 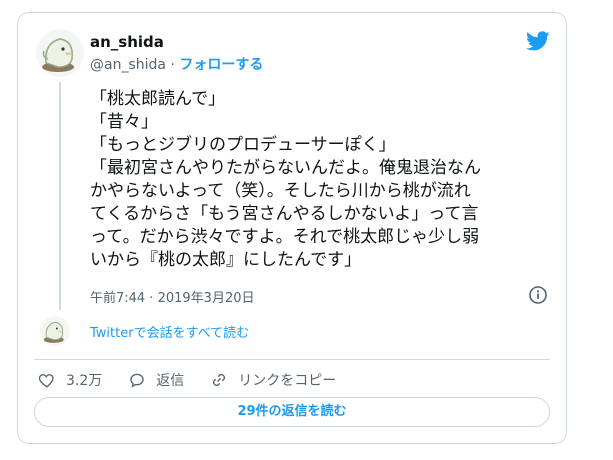 I want to click on author-handle-row: @an_shida · フォローする, so click(x=176, y=64).